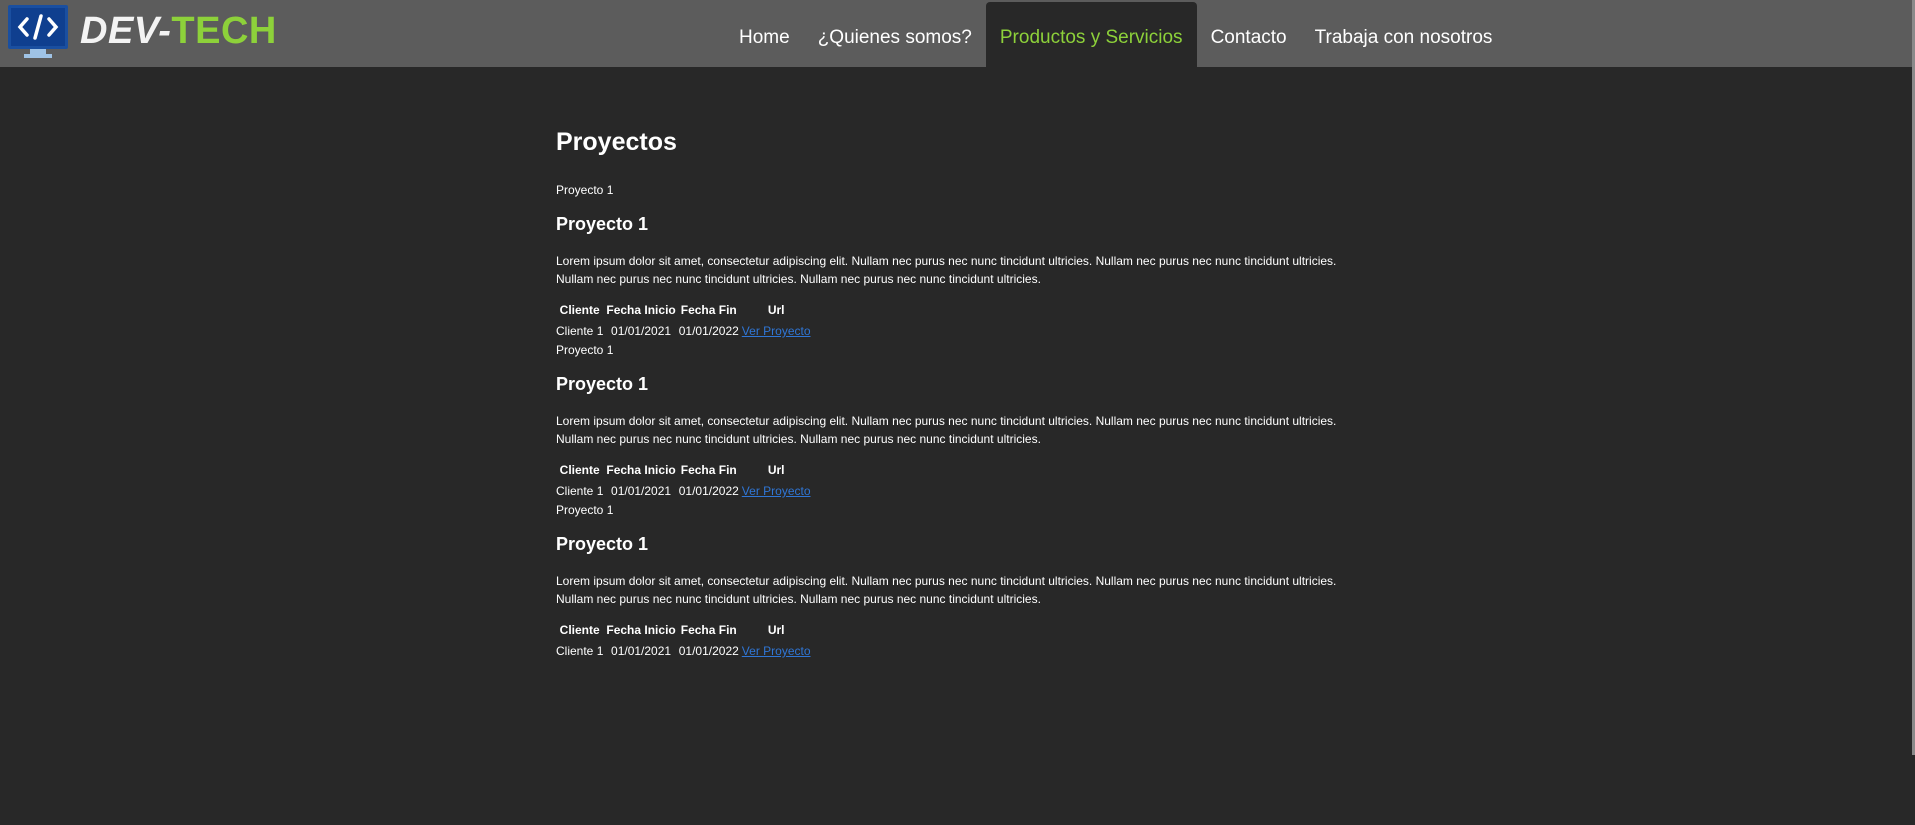 This screenshot has height=825, width=1915. Describe the element at coordinates (1091, 34) in the screenshot. I see `nav-item-productos-servicios: Productos y Servicios` at that location.